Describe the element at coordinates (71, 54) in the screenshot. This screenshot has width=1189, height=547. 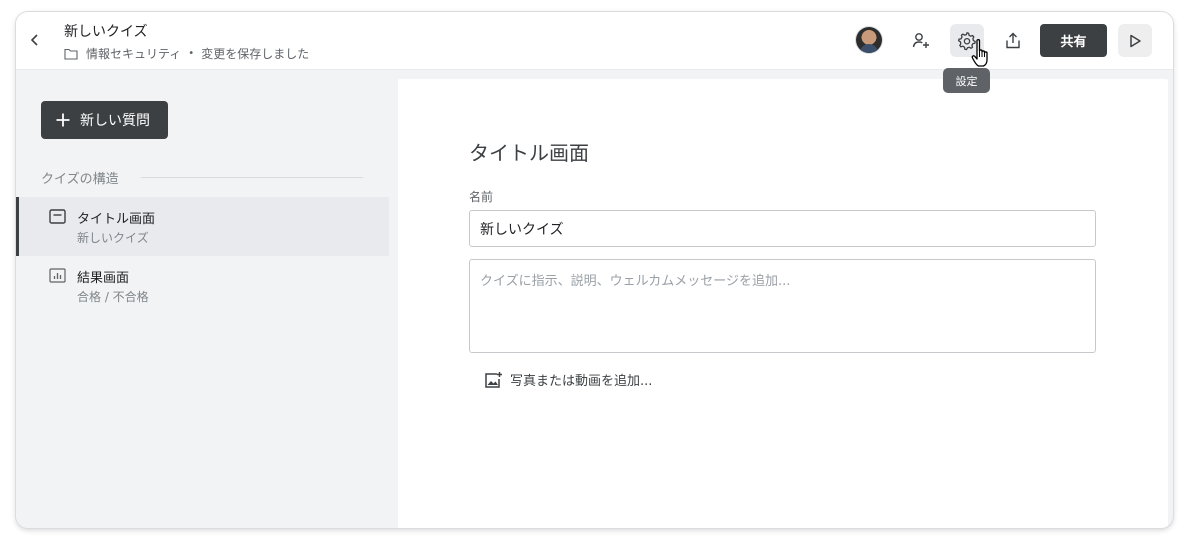
I see `folder-icon` at that location.